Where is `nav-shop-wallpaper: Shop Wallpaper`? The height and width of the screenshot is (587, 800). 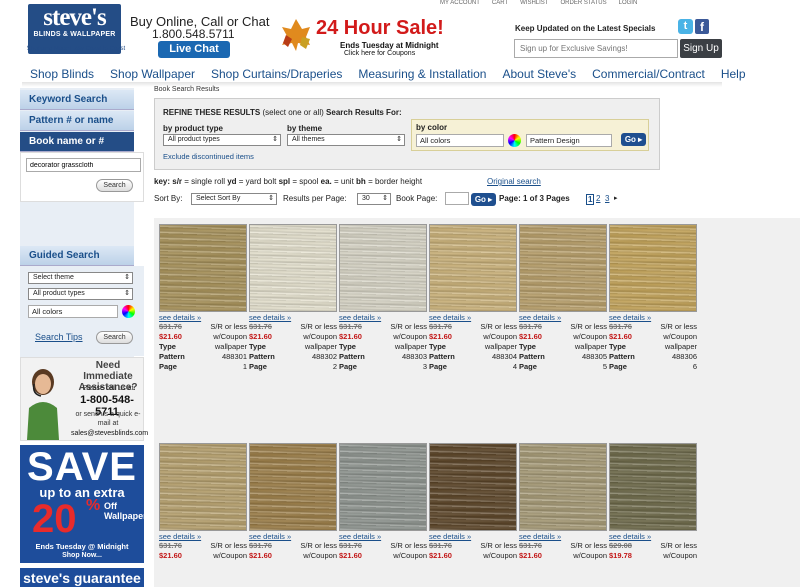
nav-shop-wallpaper: Shop Wallpaper is located at coordinates (152, 74).